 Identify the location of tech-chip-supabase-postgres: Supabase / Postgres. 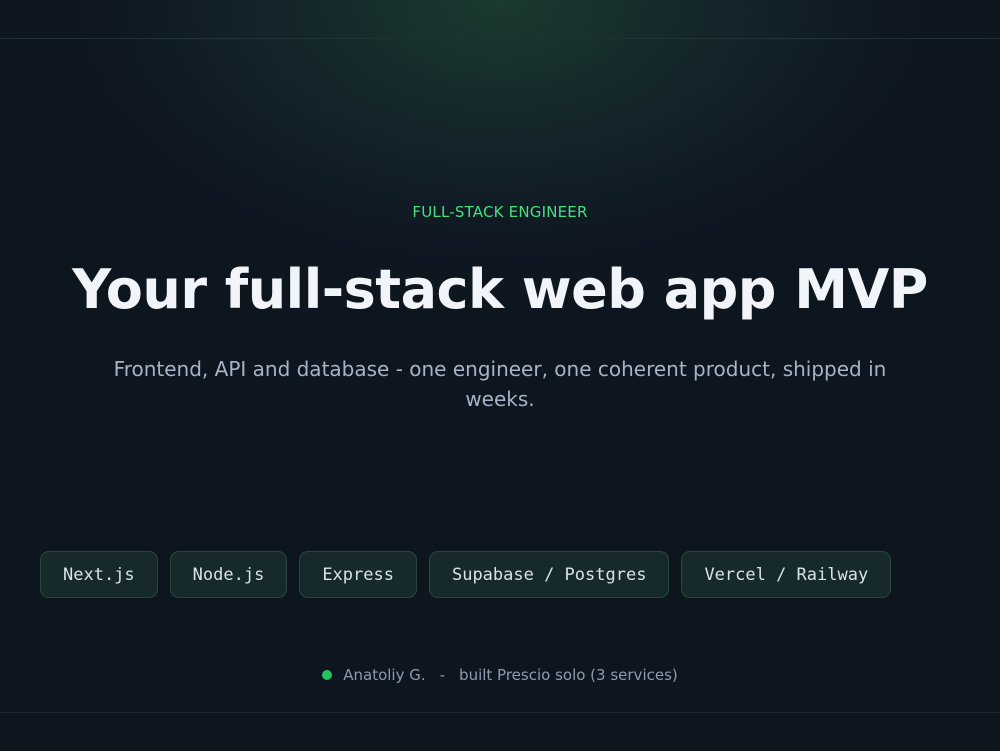
(549, 574).